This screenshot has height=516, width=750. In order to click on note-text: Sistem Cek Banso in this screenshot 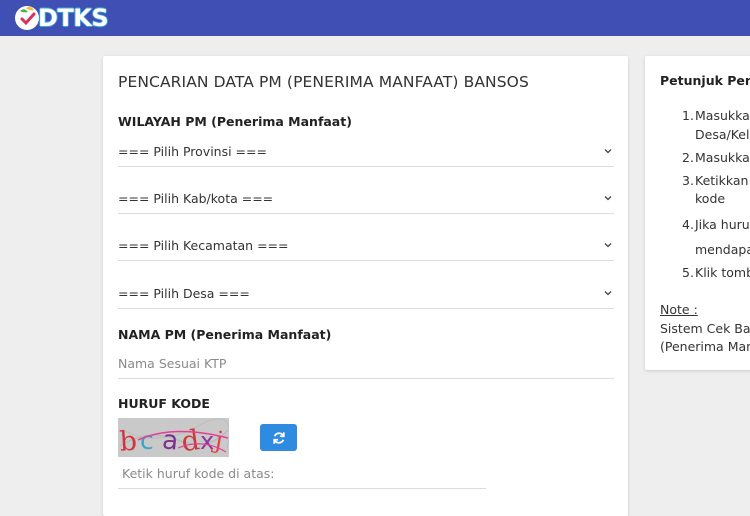, I will do `click(705, 328)`.